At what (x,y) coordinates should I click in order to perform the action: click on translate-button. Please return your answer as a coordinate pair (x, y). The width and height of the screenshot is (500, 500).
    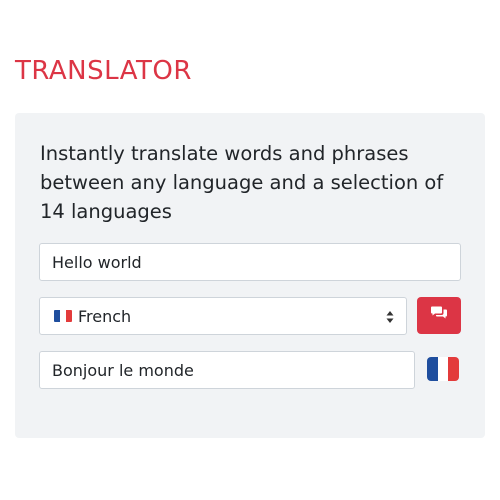
    Looking at the image, I should click on (439, 315).